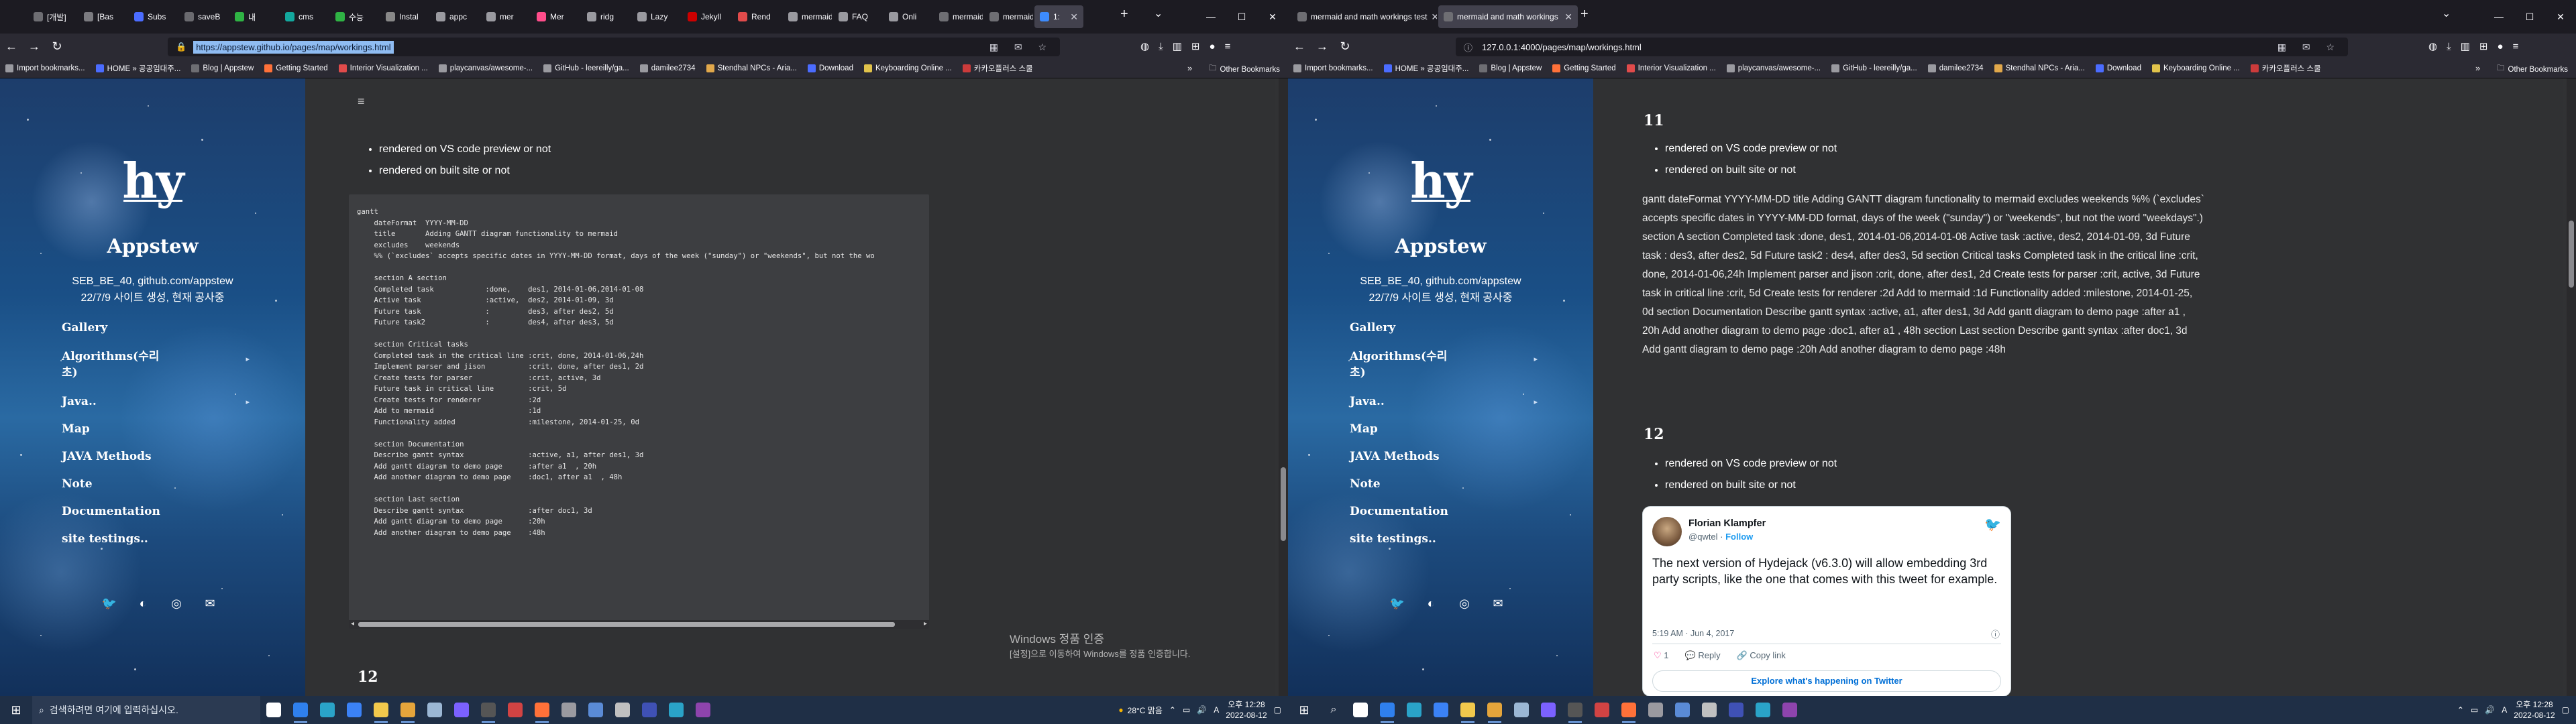  I want to click on browser-tab: appc, so click(455, 16).